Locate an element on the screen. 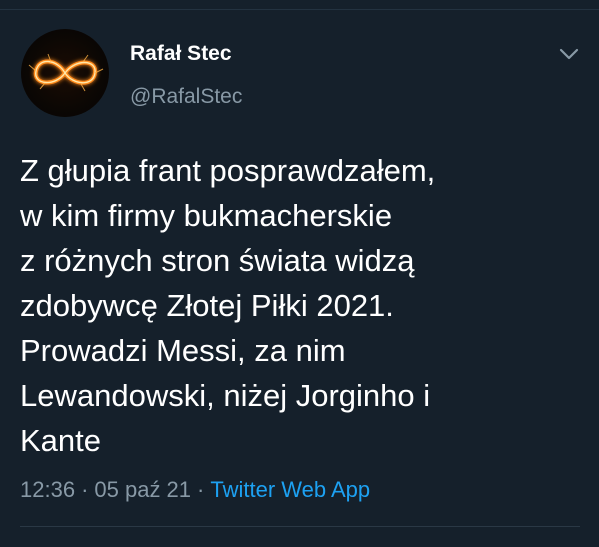  chevron-down-icon is located at coordinates (569, 54).